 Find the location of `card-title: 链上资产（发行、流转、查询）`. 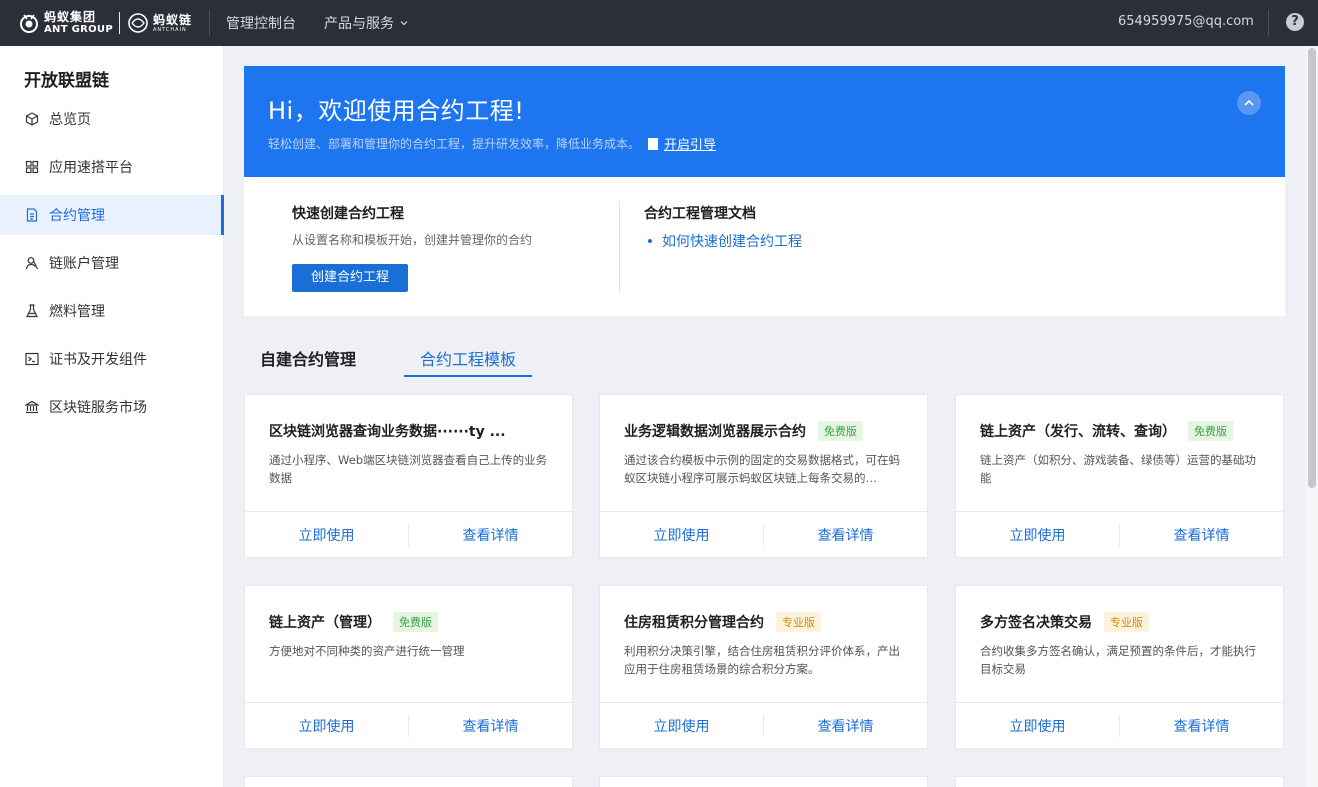

card-title: 链上资产（发行、流转、查询） is located at coordinates (1078, 432).